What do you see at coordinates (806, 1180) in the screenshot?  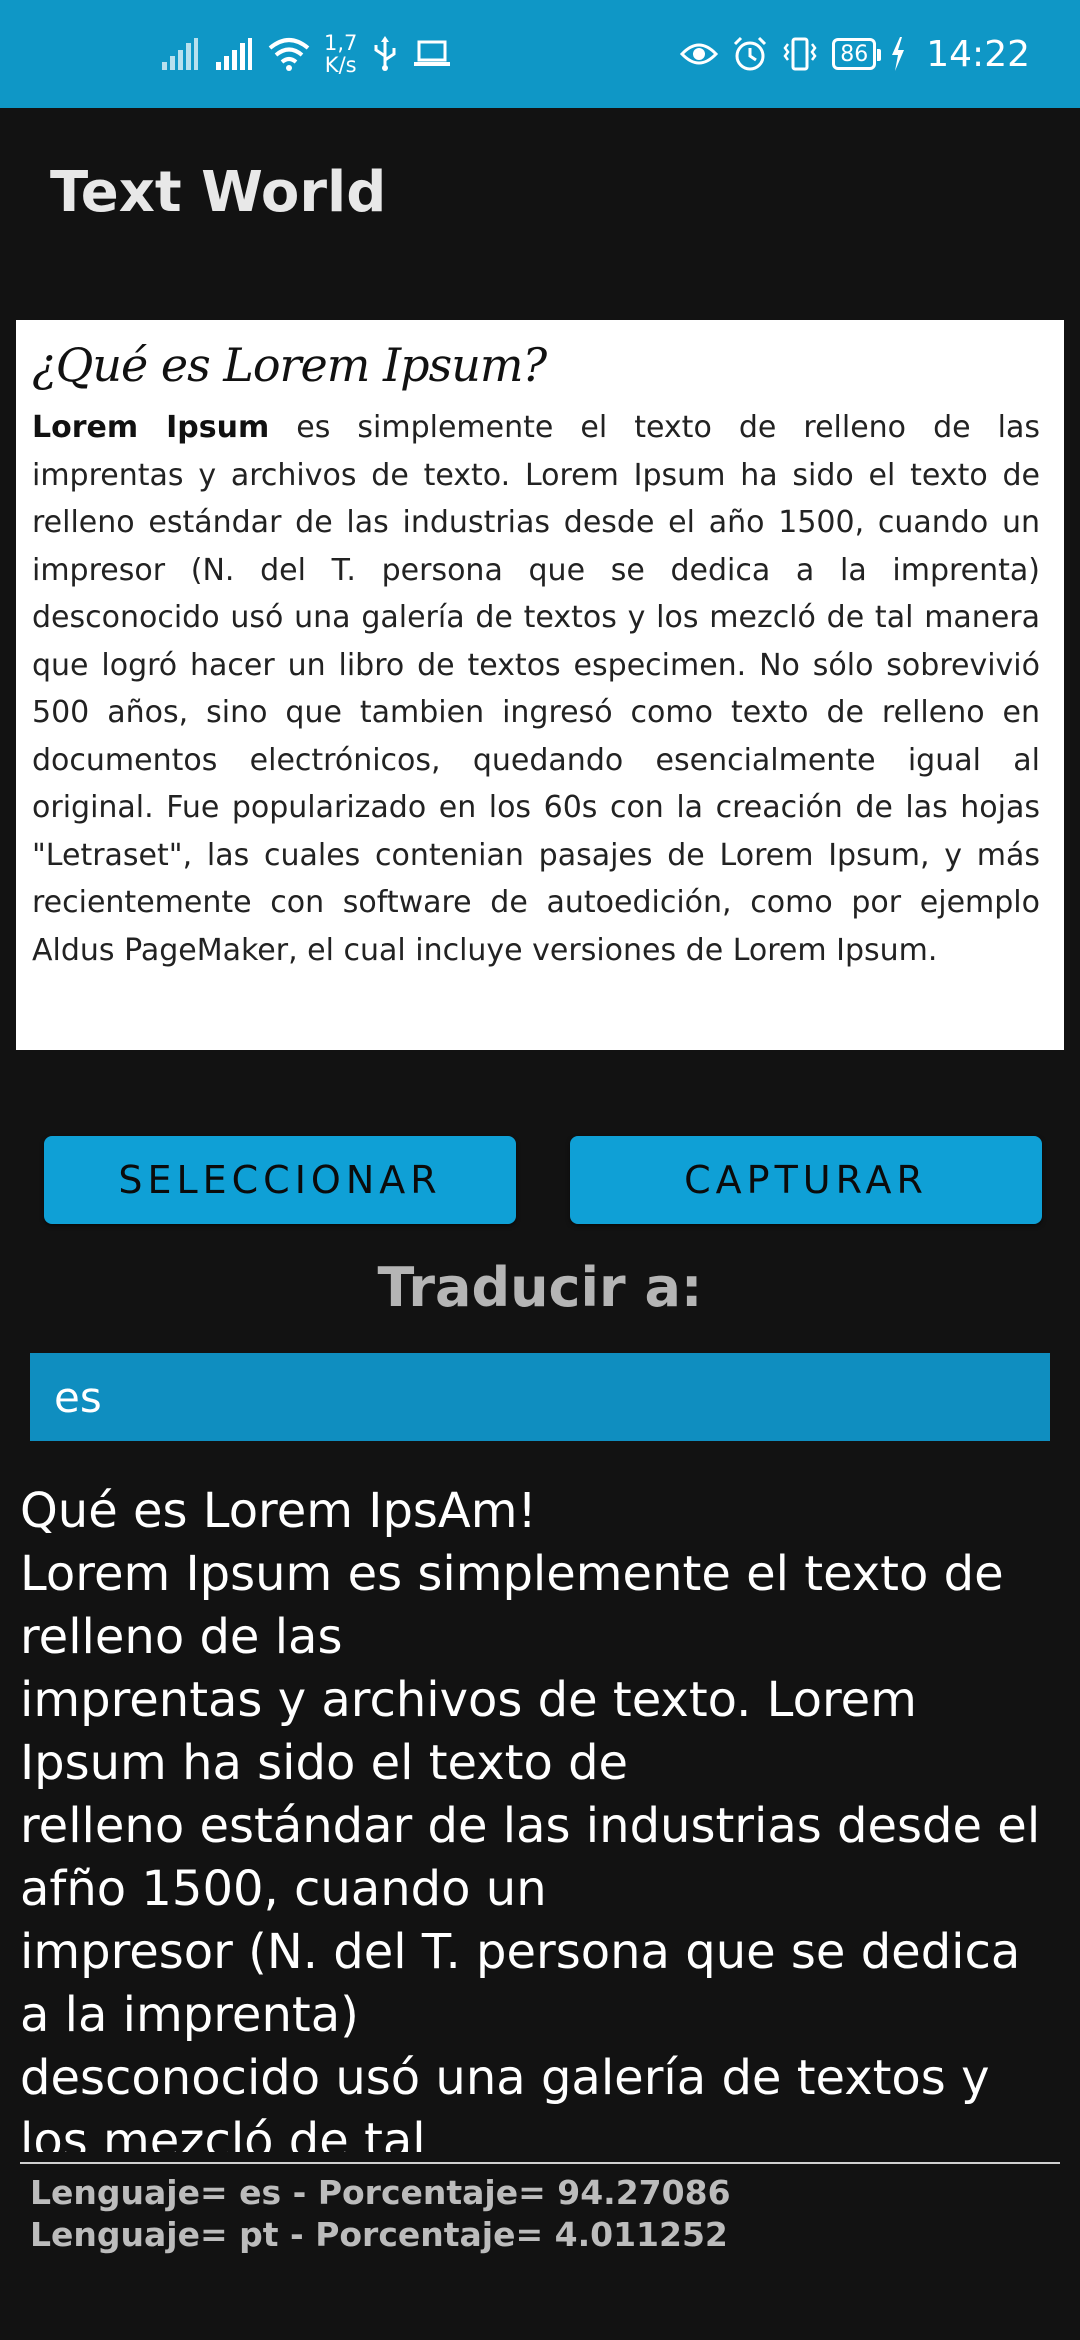 I see `capture-button: CAPTURAR` at bounding box center [806, 1180].